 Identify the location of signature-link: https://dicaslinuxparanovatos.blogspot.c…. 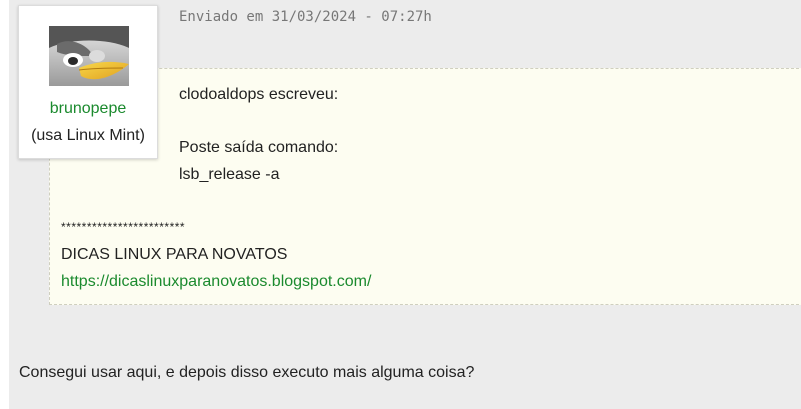
(216, 281).